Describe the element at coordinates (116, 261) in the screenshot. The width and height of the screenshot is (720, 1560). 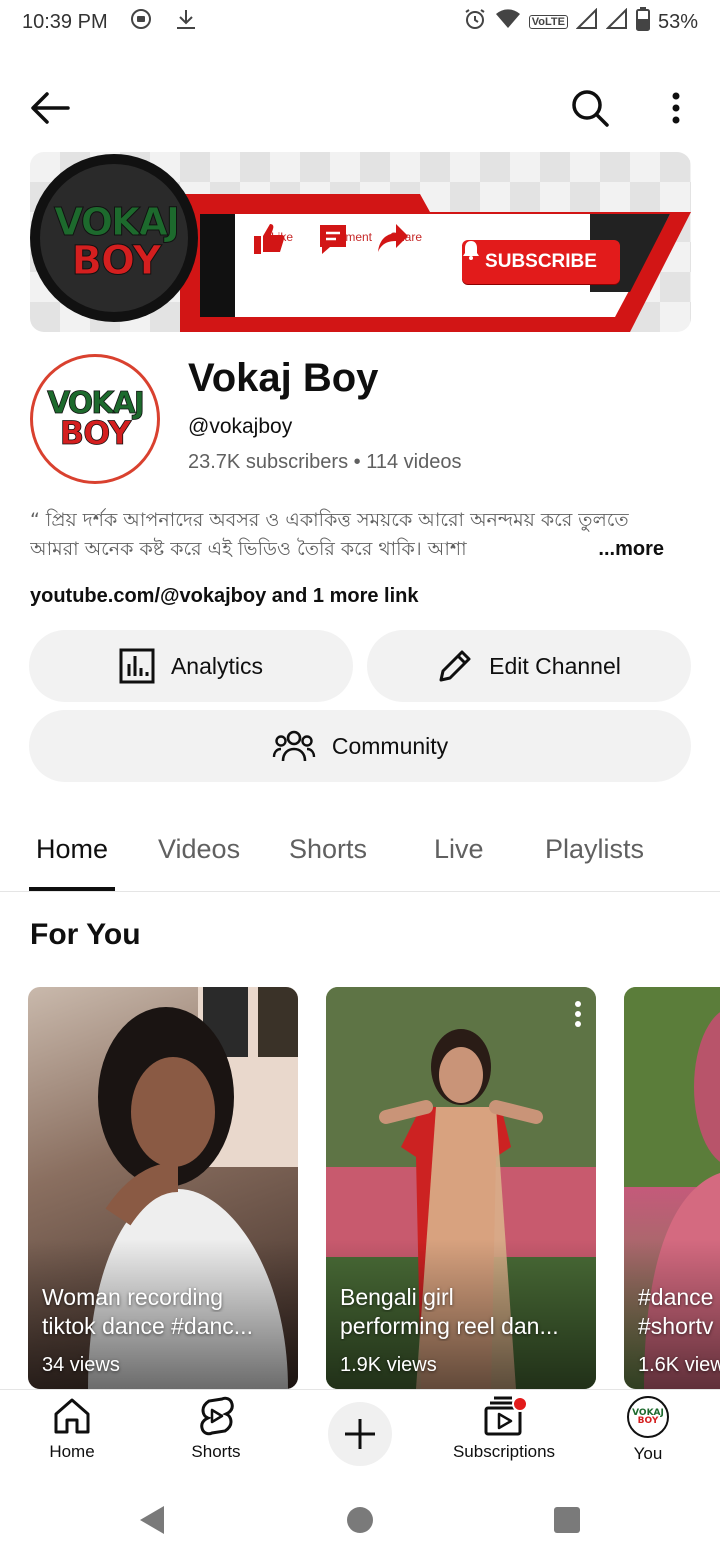
I see `banner-logo-line2: BOY` at that location.